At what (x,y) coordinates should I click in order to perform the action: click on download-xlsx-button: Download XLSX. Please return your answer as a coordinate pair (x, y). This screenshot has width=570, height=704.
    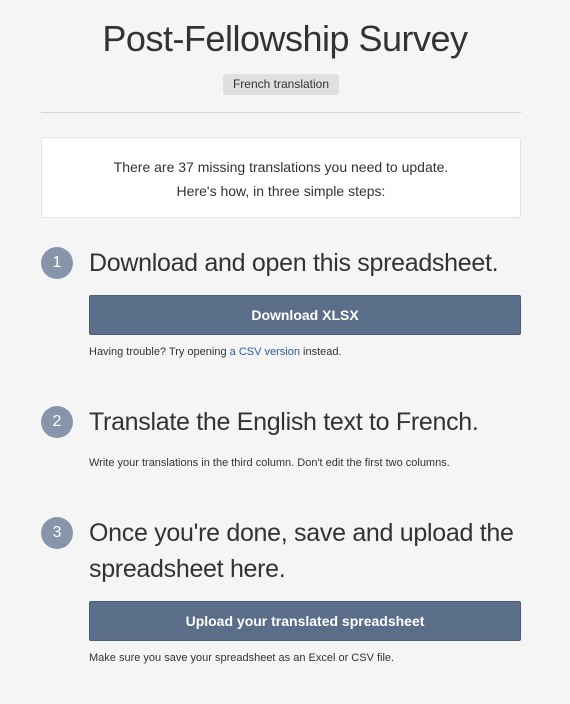
    Looking at the image, I should click on (305, 315).